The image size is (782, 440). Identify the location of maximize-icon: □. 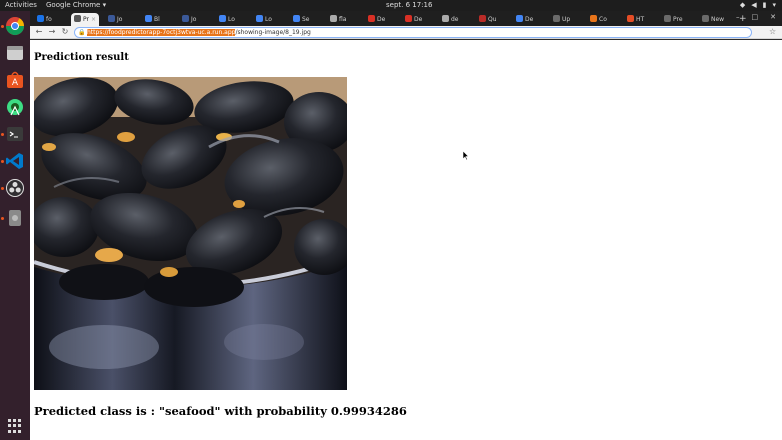
(755, 17).